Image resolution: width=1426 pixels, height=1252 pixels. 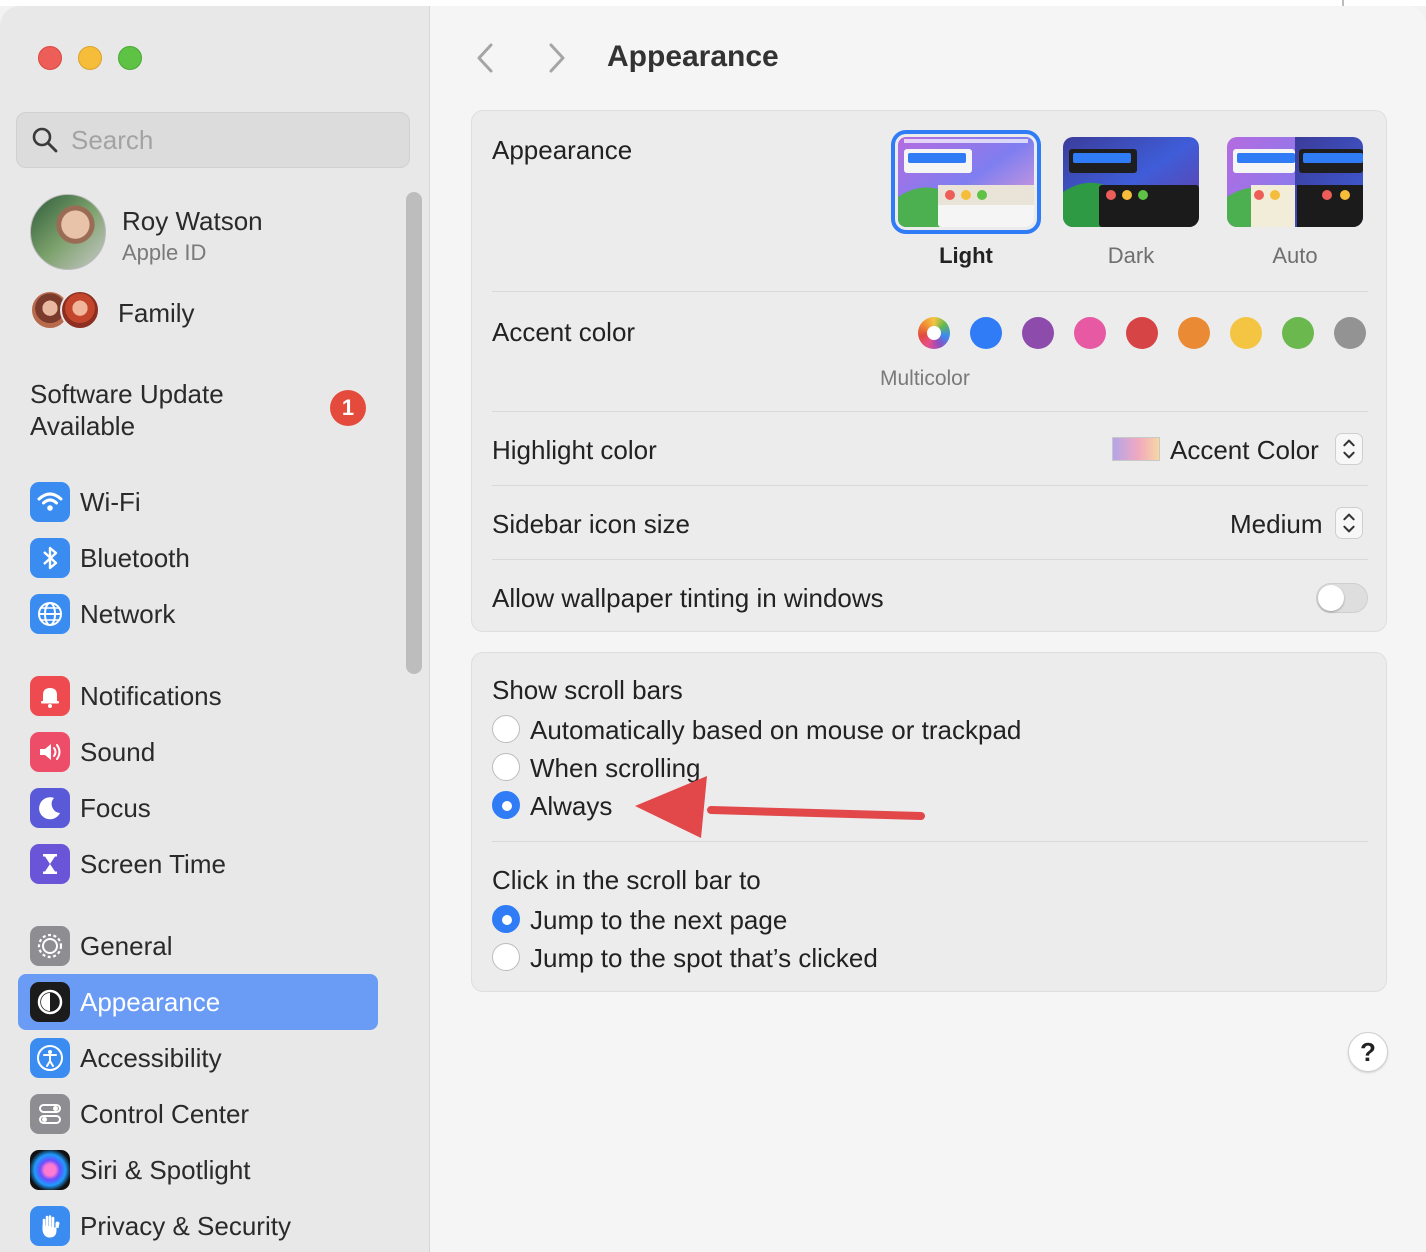 What do you see at coordinates (693, 56) in the screenshot?
I see `page-title: Appearance` at bounding box center [693, 56].